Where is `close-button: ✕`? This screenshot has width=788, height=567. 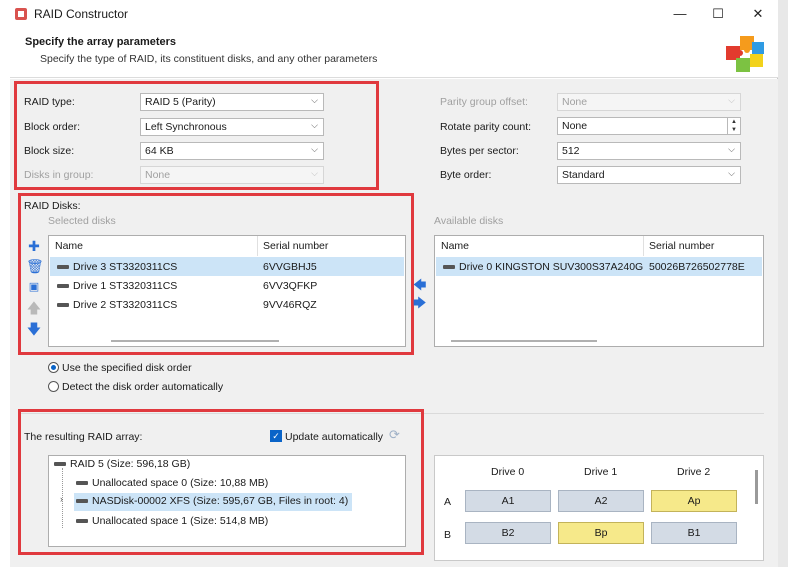
close-button: ✕ is located at coordinates (758, 14).